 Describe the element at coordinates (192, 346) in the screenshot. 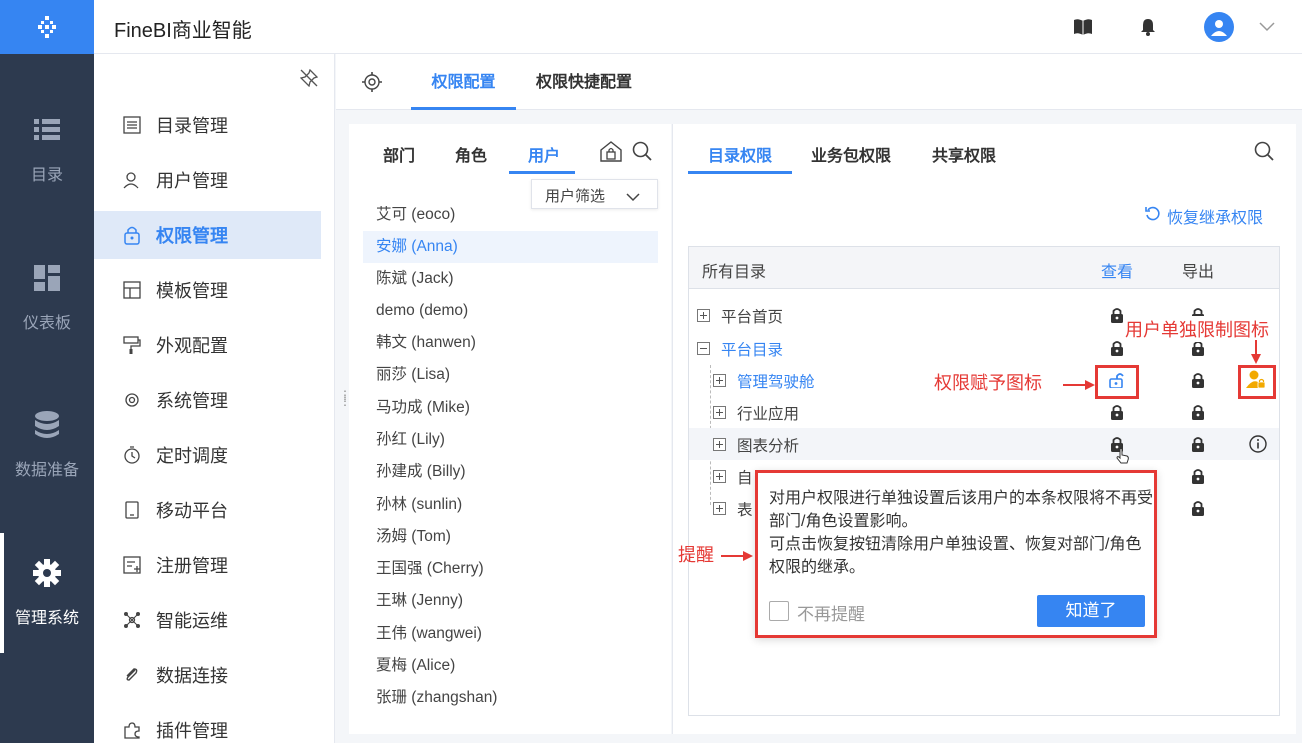

I see `submenu-label: 外观配置` at that location.